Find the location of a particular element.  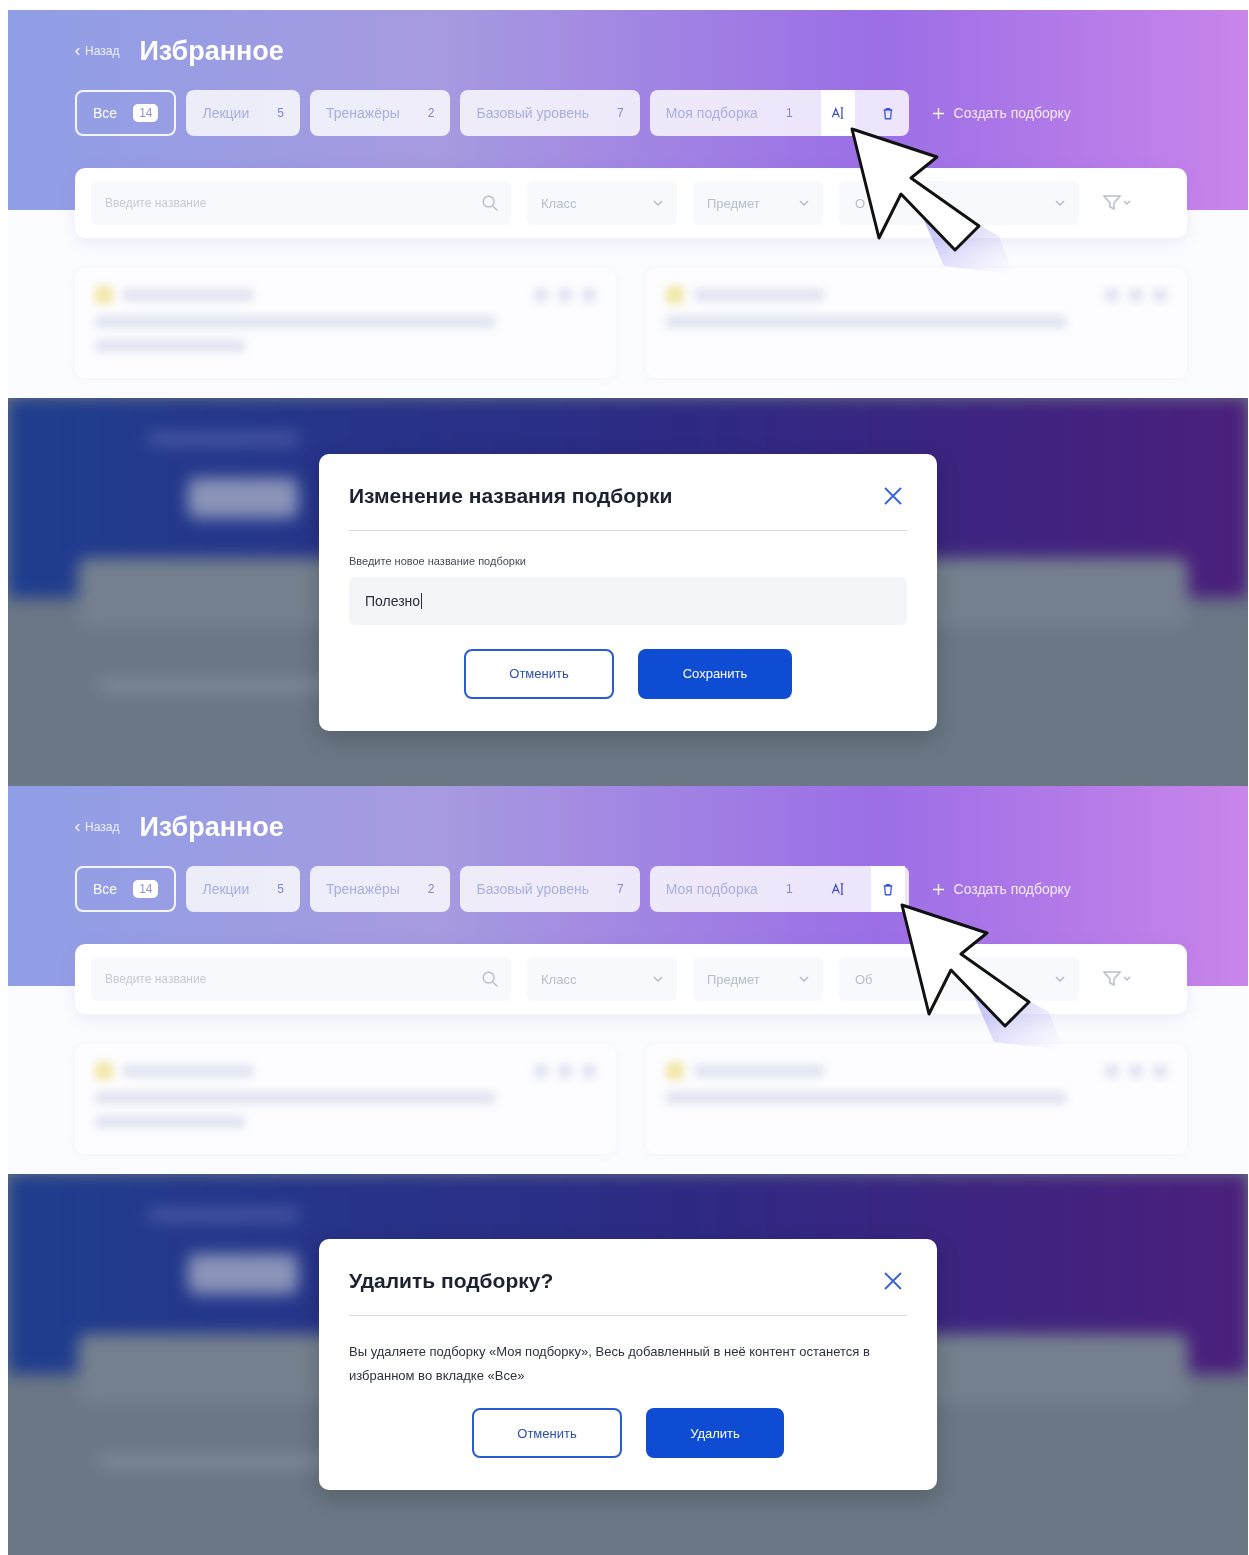

field-label: Введите новое название подборки is located at coordinates (438, 560).